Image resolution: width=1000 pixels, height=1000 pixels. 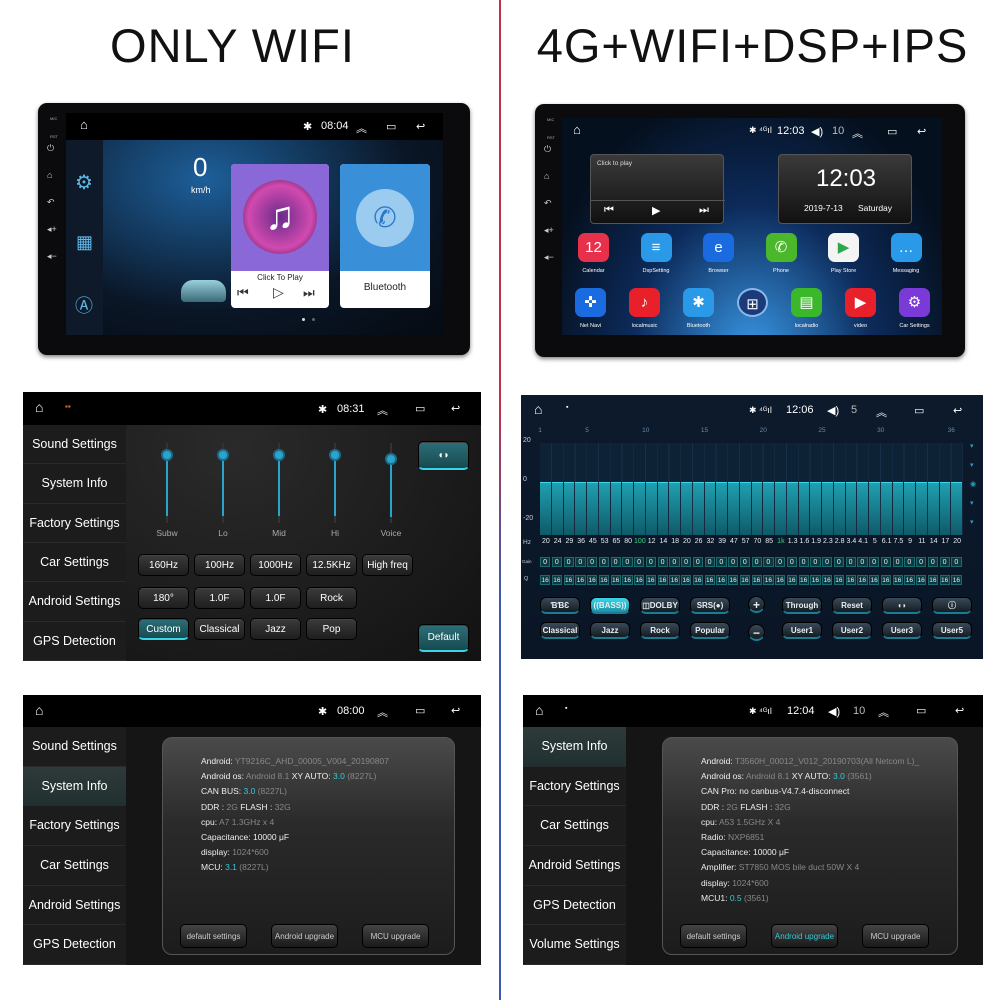 I want to click on q-input-36: 16, so click(x=956, y=580).